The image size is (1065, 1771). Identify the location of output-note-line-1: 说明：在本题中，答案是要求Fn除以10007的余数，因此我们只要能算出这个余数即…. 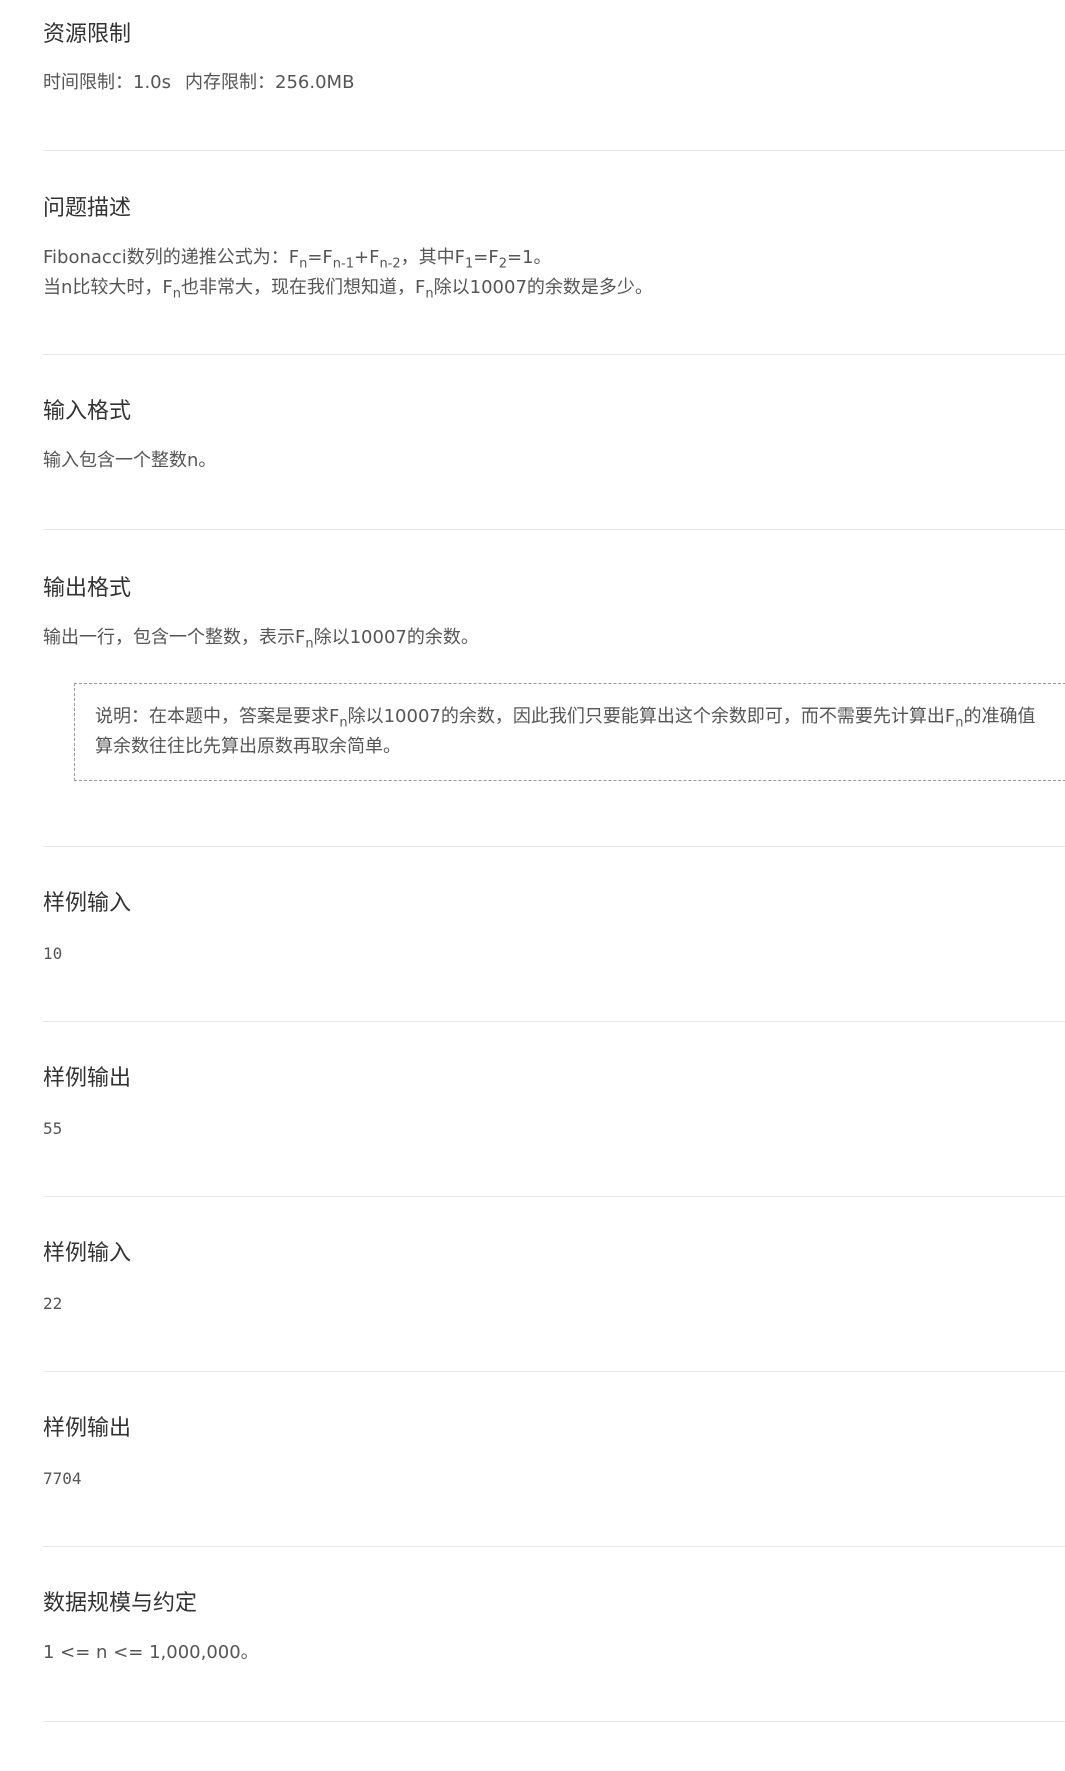
(565, 718).